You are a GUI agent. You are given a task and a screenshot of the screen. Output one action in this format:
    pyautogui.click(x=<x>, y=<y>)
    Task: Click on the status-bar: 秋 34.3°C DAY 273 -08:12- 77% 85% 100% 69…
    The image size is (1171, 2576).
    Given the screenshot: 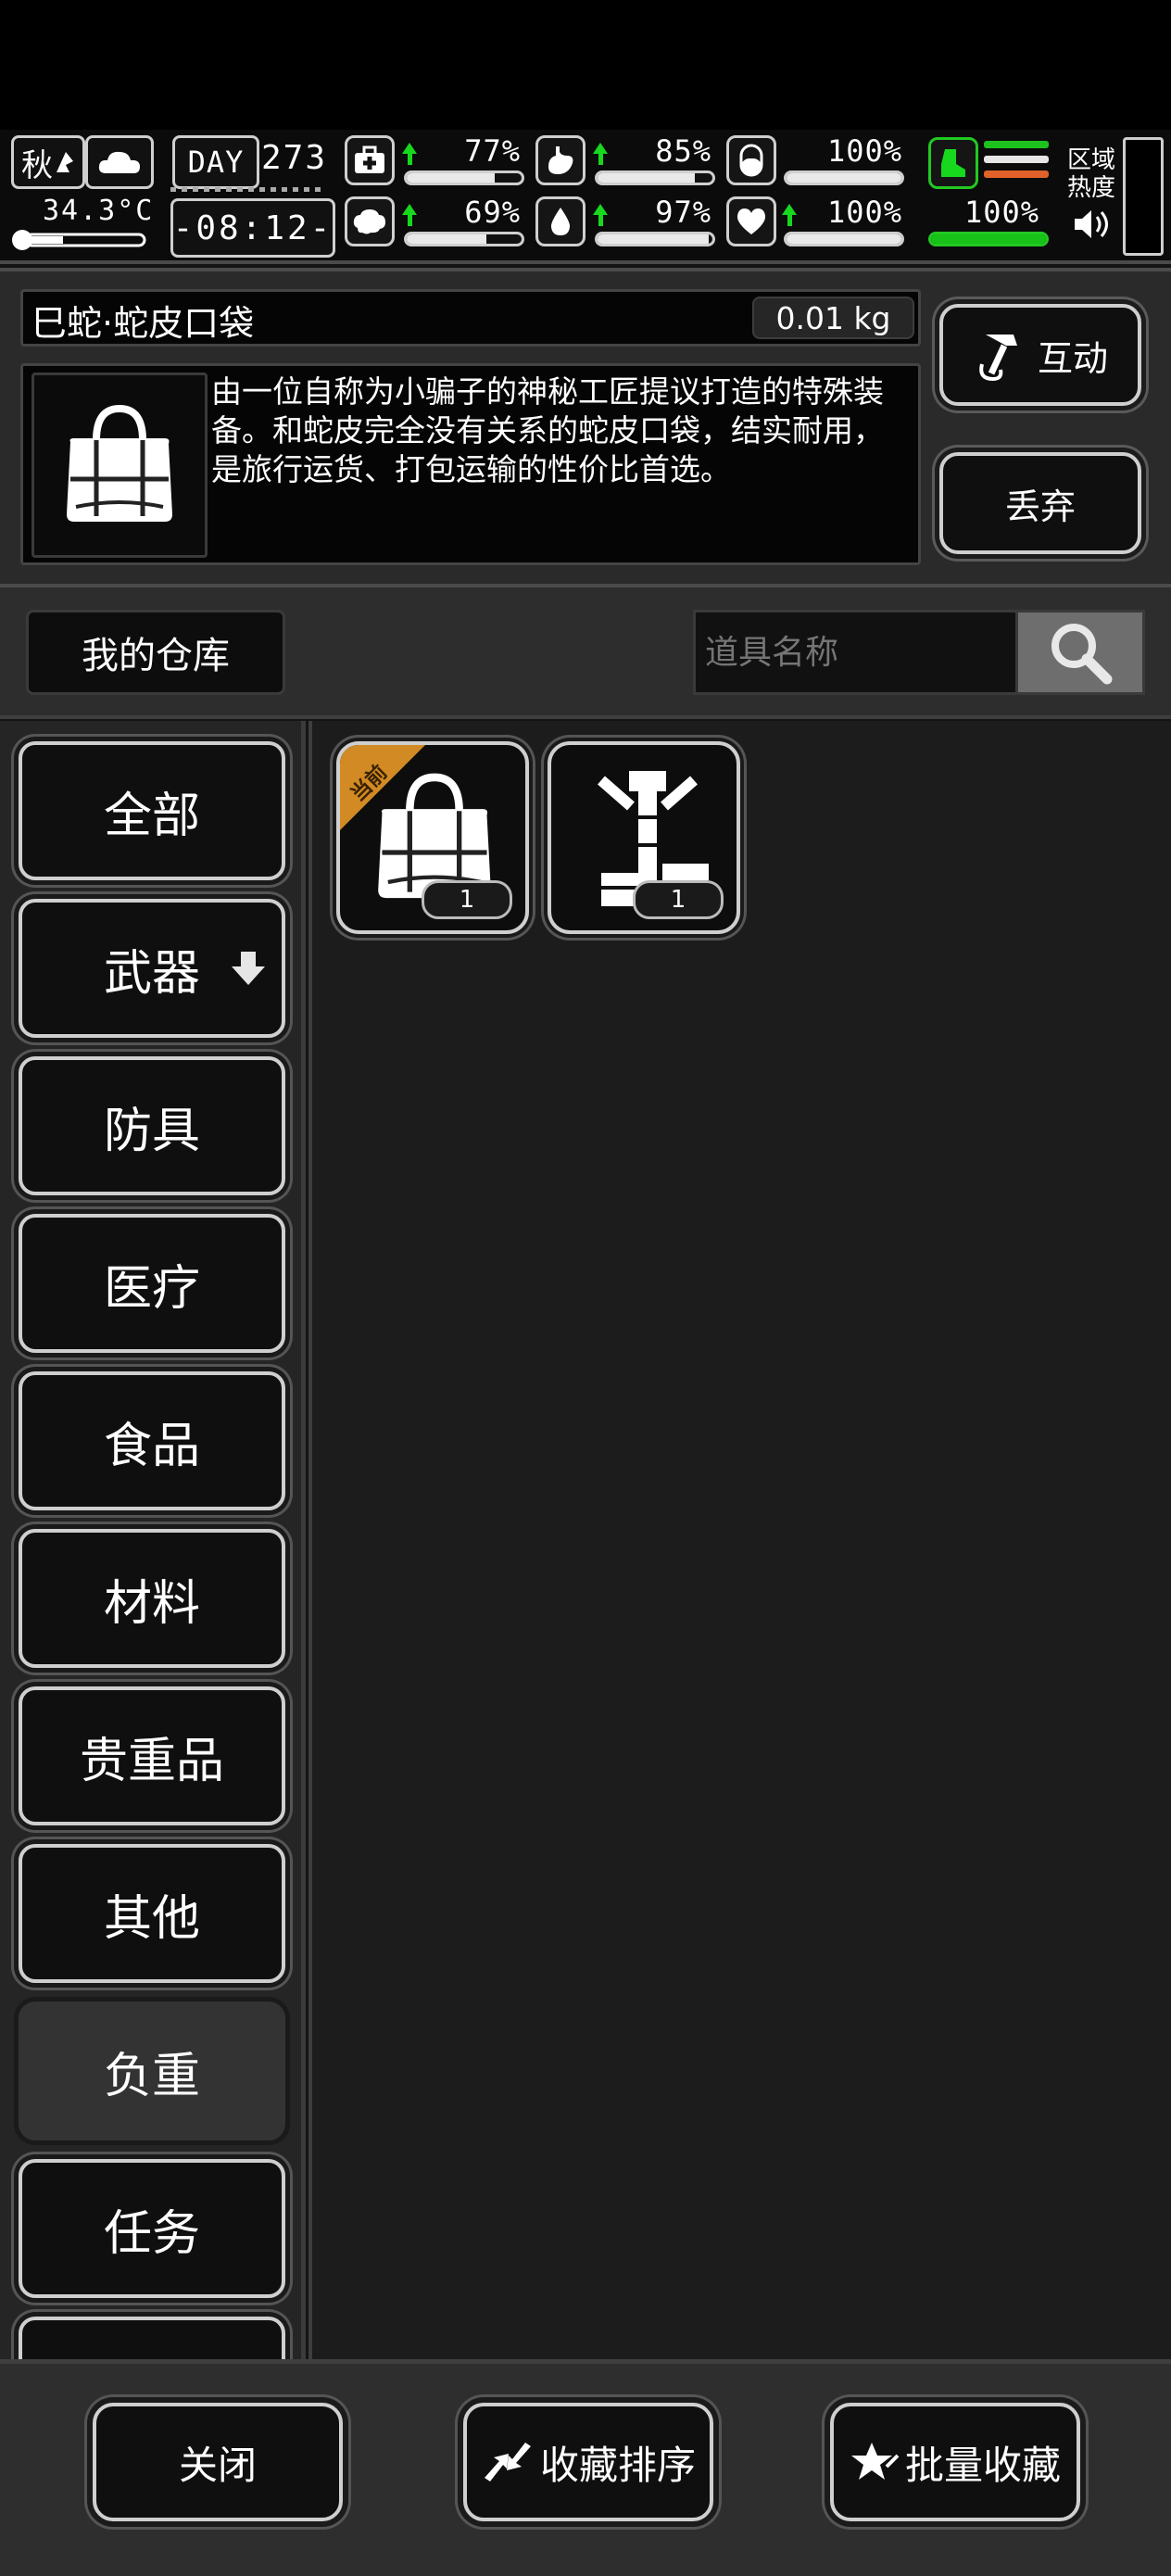 What is the action you would take?
    pyautogui.click(x=585, y=197)
    